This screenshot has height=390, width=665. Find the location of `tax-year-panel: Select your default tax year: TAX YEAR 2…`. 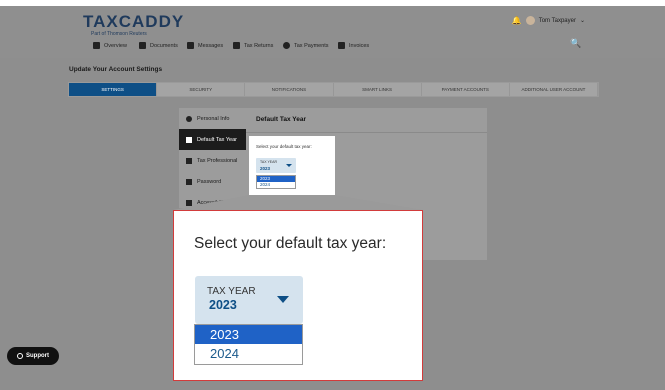

tax-year-panel: Select your default tax year: TAX YEAR 2… is located at coordinates (292, 165).